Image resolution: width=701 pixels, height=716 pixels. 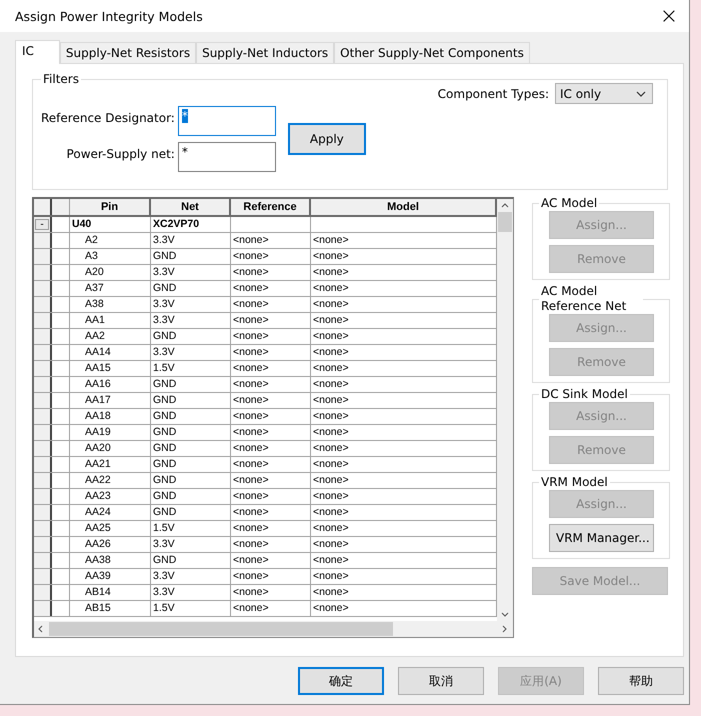 I want to click on horizontal-scrollbar, so click(x=273, y=629).